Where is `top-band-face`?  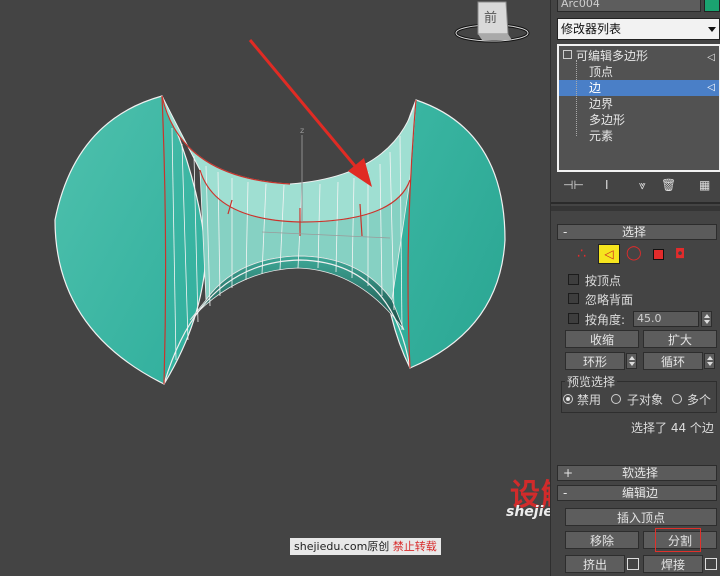
top-band-face is located at coordinates (289, 159).